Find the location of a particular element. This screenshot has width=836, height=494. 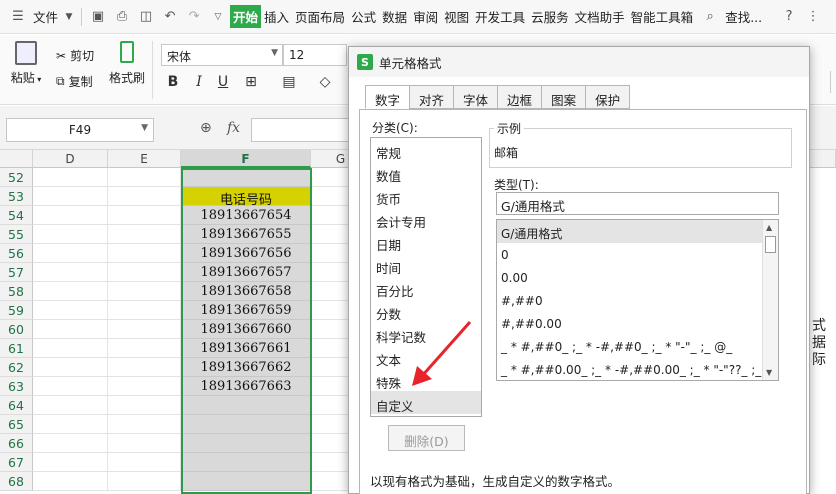

category-item: 会计专用 is located at coordinates (426, 218).